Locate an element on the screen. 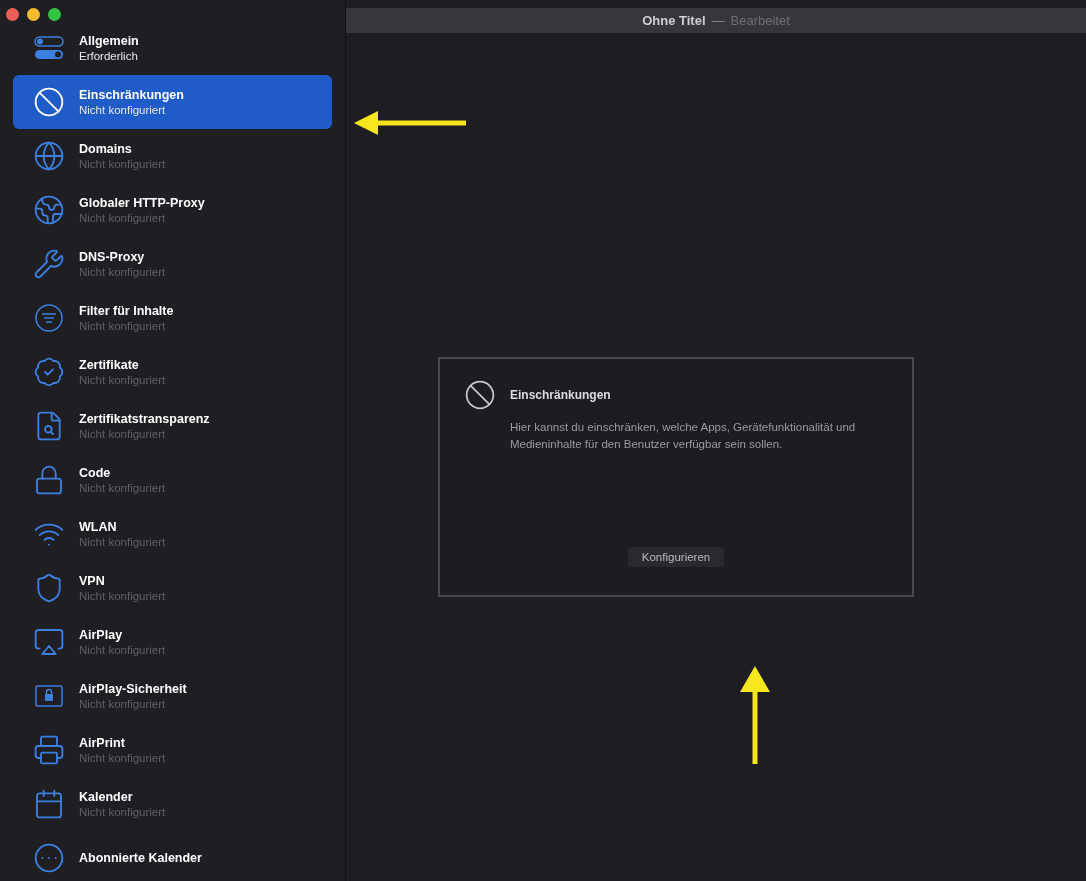  item-title: Abonnierte Kalender is located at coordinates (140, 858).